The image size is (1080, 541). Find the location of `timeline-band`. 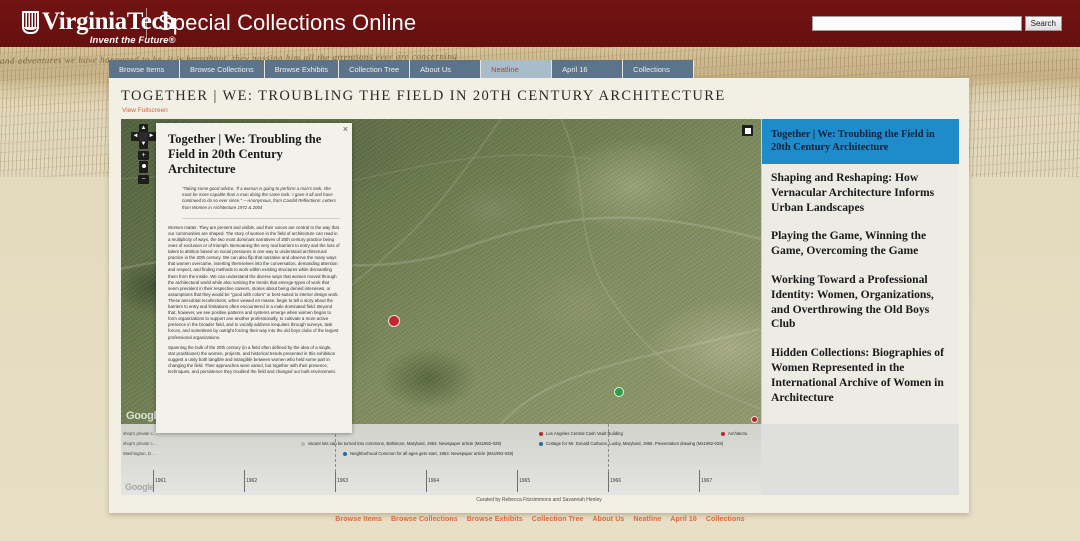

timeline-band is located at coordinates (441, 459).